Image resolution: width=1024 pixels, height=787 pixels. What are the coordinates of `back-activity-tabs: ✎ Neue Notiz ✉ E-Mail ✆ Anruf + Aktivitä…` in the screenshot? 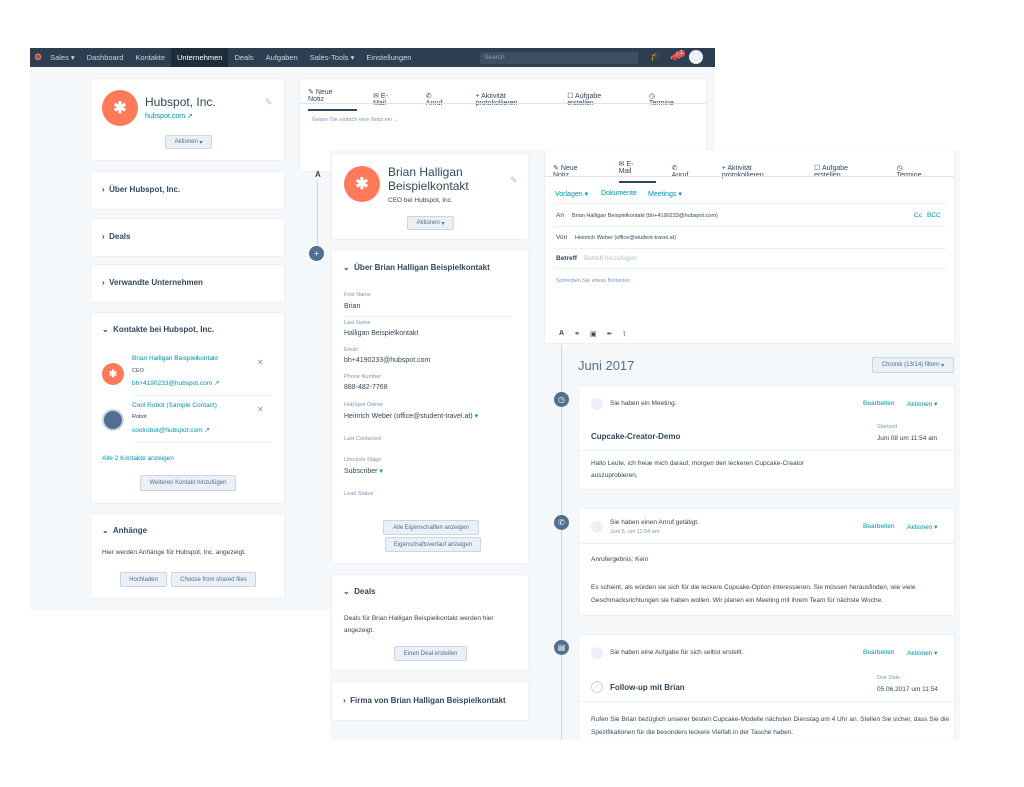 It's located at (507, 99).